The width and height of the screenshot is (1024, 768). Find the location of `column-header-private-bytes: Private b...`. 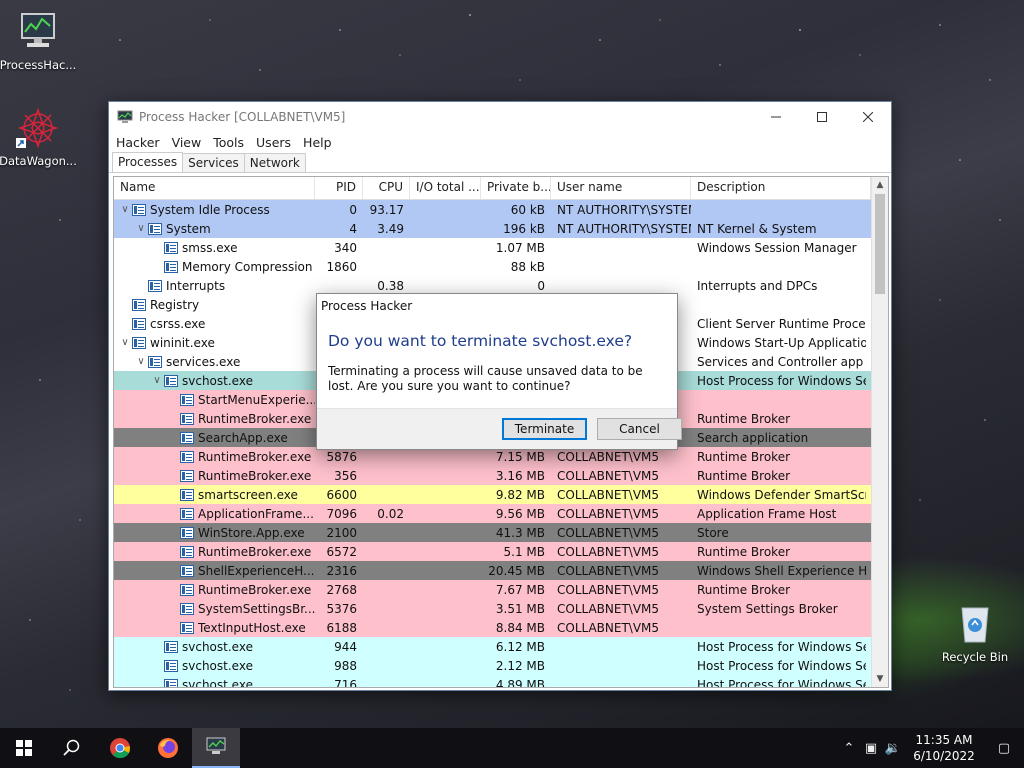

column-header-private-bytes: Private b... is located at coordinates (516, 188).